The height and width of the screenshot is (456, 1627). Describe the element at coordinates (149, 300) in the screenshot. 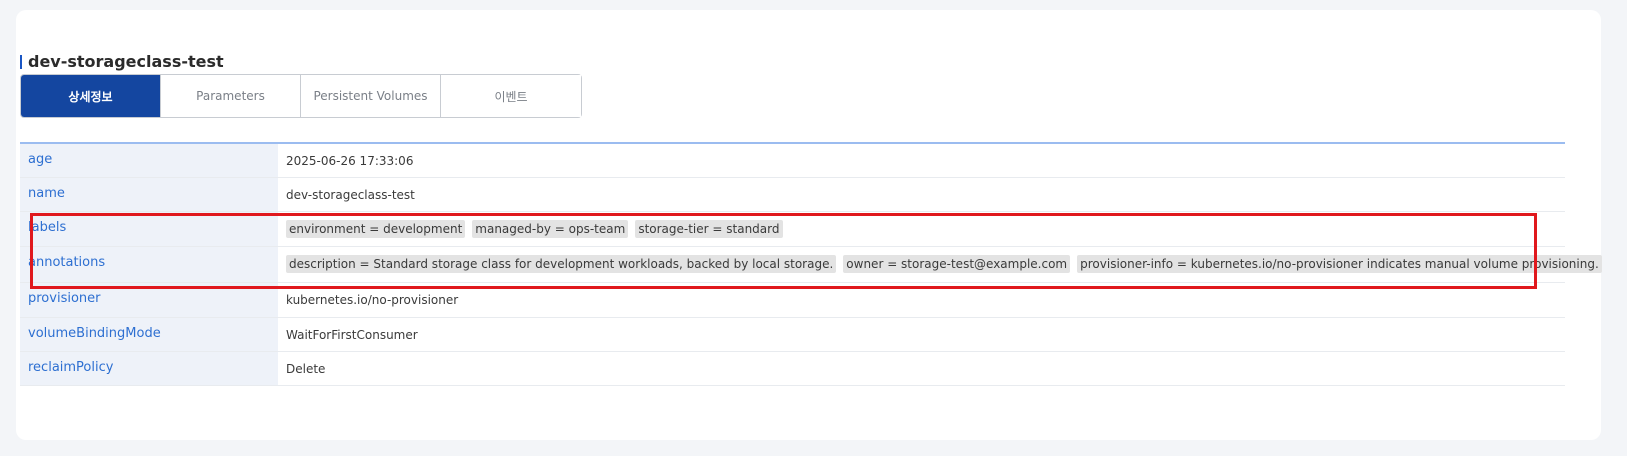

I see `key-provisioner: provisioner` at that location.